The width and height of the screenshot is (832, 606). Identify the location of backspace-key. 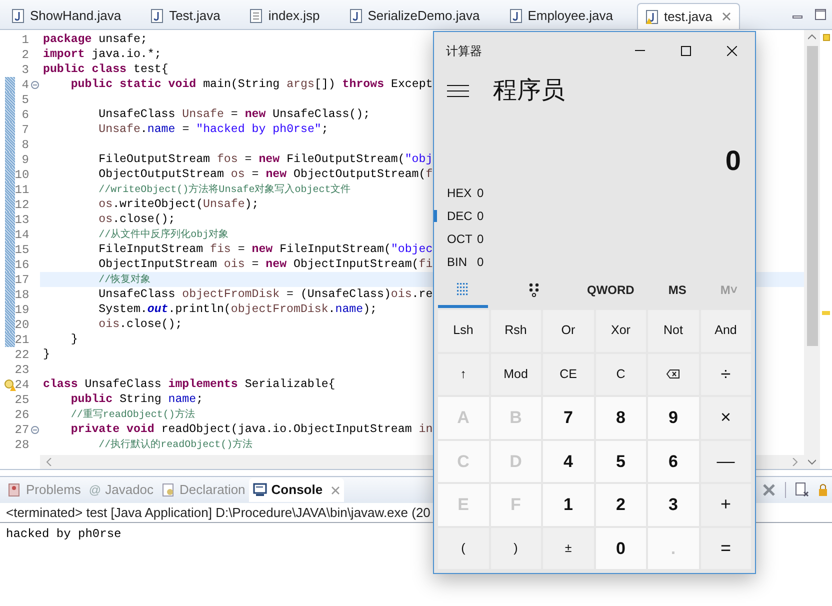
(673, 374).